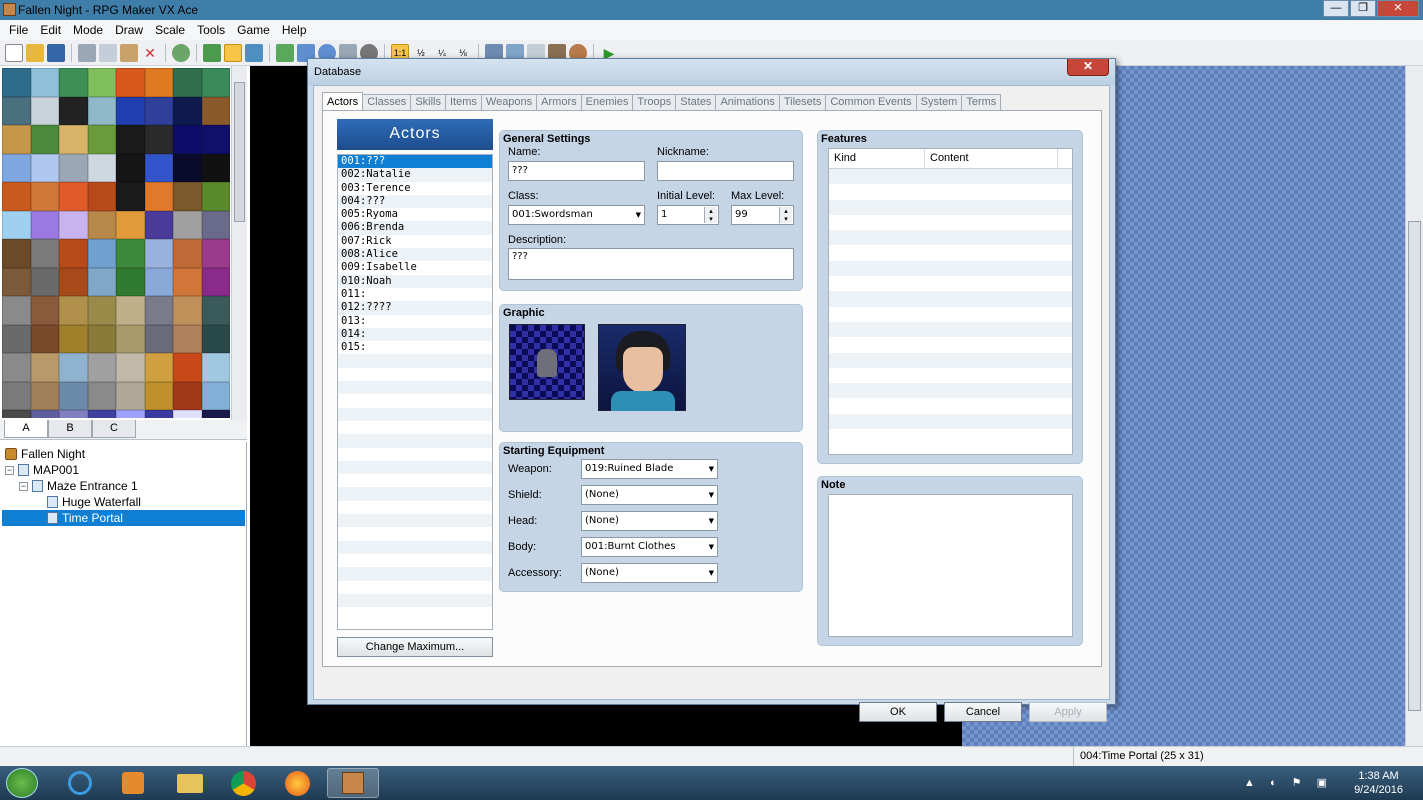 The width and height of the screenshot is (1423, 800). Describe the element at coordinates (871, 102) in the screenshot. I see `tab-common-events: Common Events` at that location.